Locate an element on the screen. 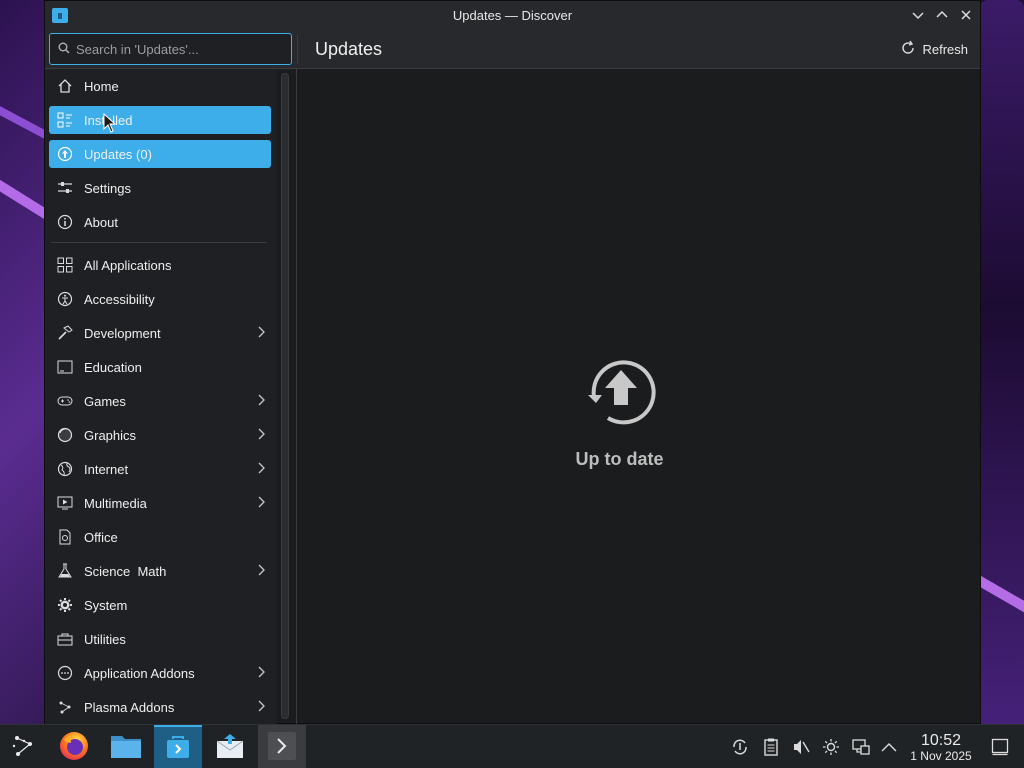 The width and height of the screenshot is (1024, 768). sidebar-item-label: Games is located at coordinates (105, 401).